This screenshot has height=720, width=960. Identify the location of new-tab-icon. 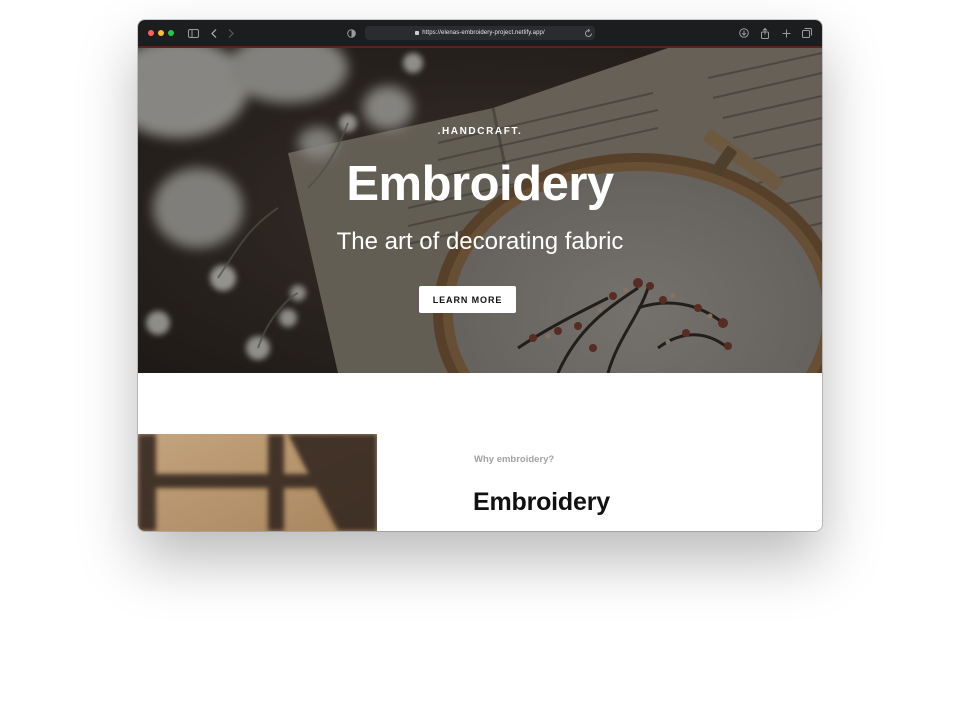
(786, 33).